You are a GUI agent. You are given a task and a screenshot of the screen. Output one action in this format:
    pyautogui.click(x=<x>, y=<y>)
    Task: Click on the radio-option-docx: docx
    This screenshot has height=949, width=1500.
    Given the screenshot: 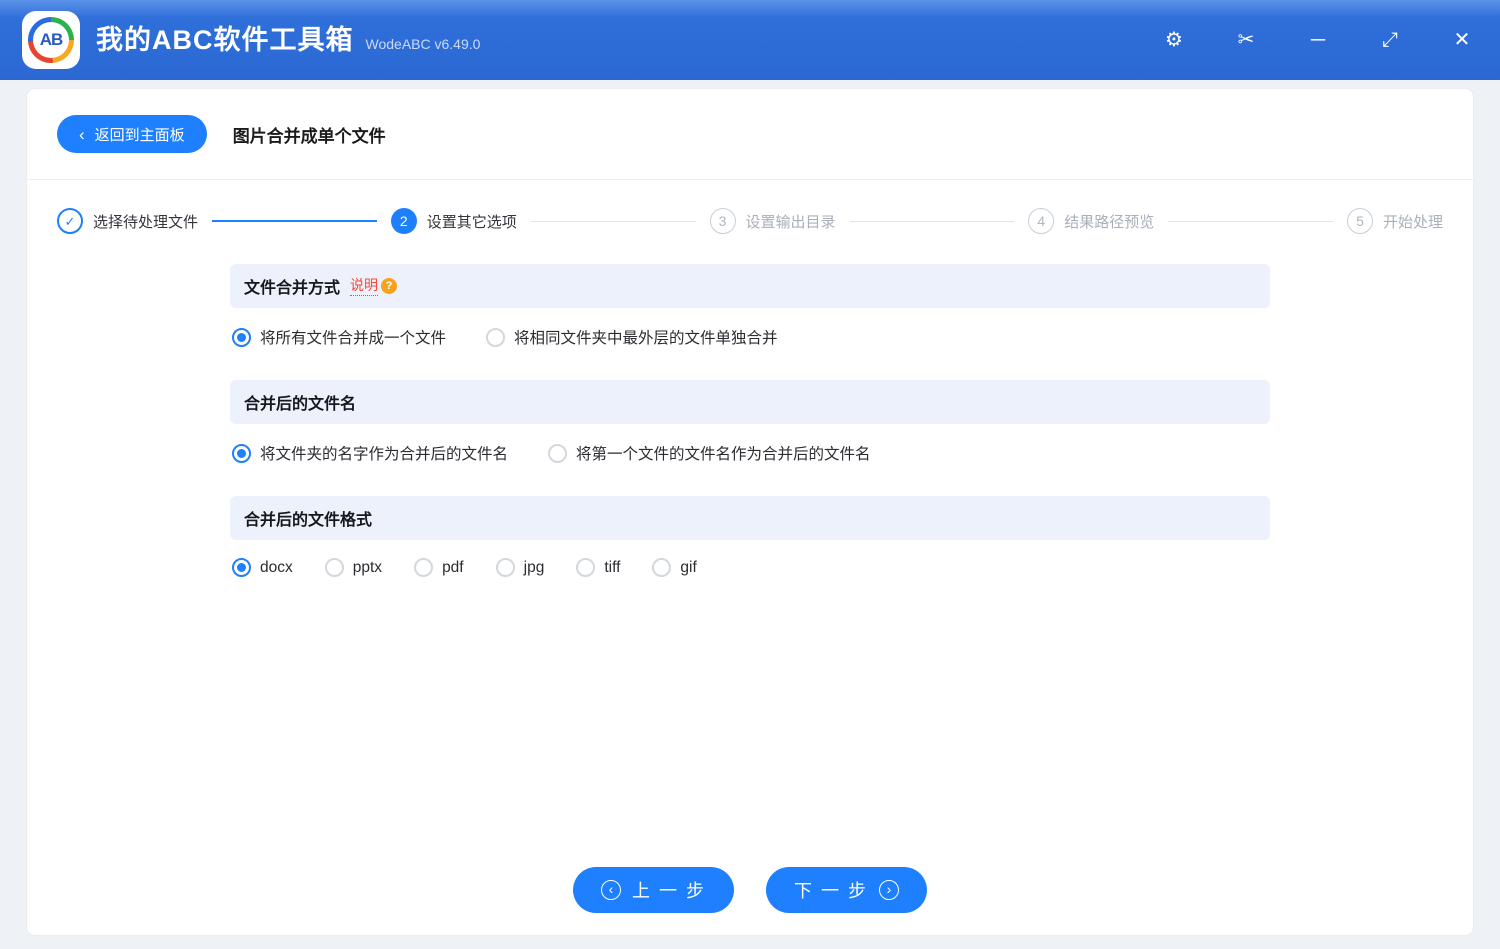 What is the action you would take?
    pyautogui.click(x=262, y=567)
    